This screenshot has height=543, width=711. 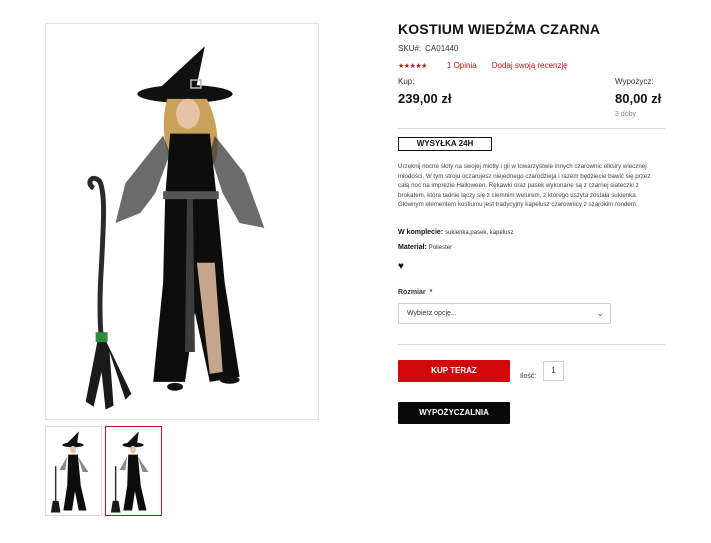 I want to click on kit-label: W komplecie:, so click(x=421, y=232).